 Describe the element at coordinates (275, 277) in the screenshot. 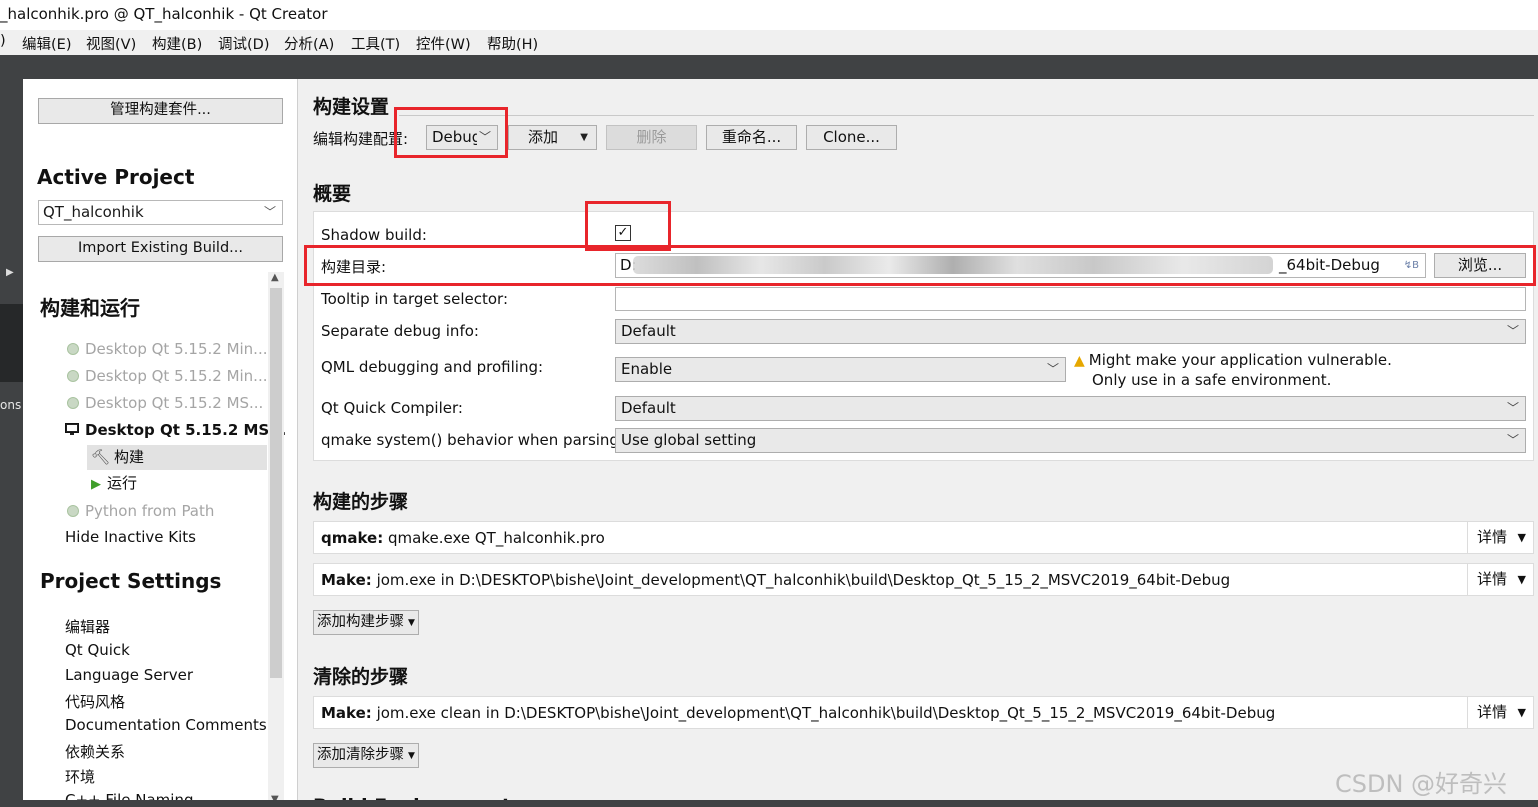

I see `scroll-up-icon: ▲` at that location.